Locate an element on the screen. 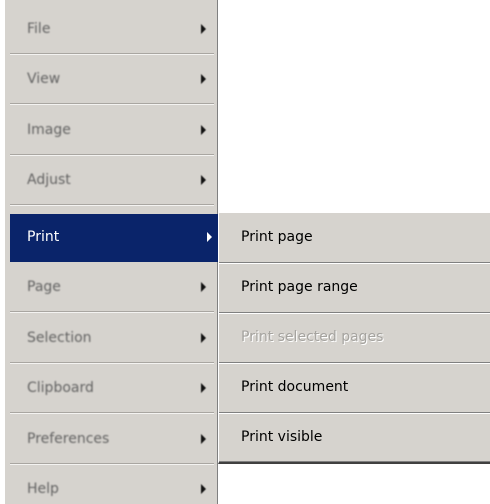  menu-item-label: Preferences is located at coordinates (68, 439).